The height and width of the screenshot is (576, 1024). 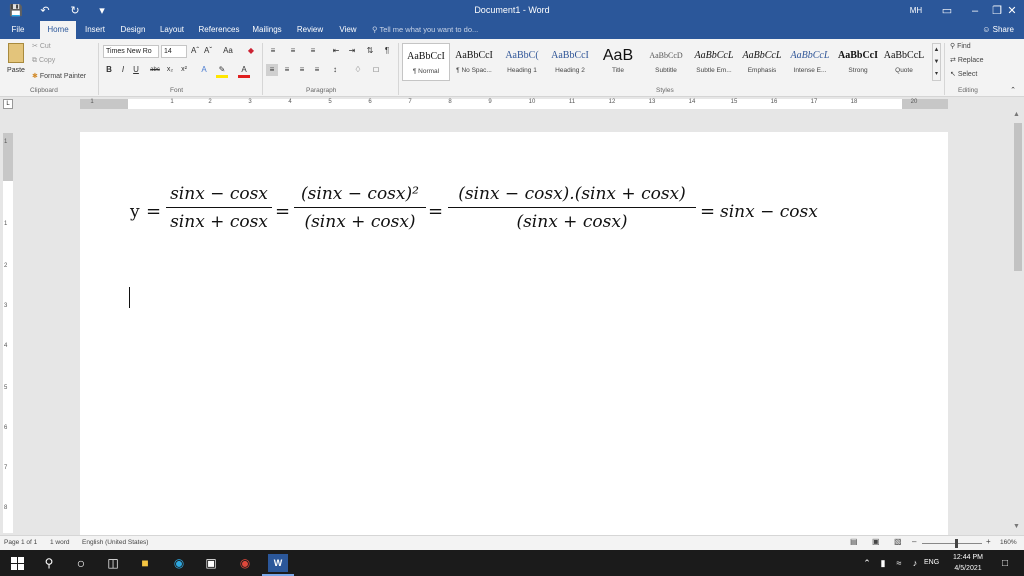 What do you see at coordinates (174, 51) in the screenshot?
I see `font-size-input: 14` at bounding box center [174, 51].